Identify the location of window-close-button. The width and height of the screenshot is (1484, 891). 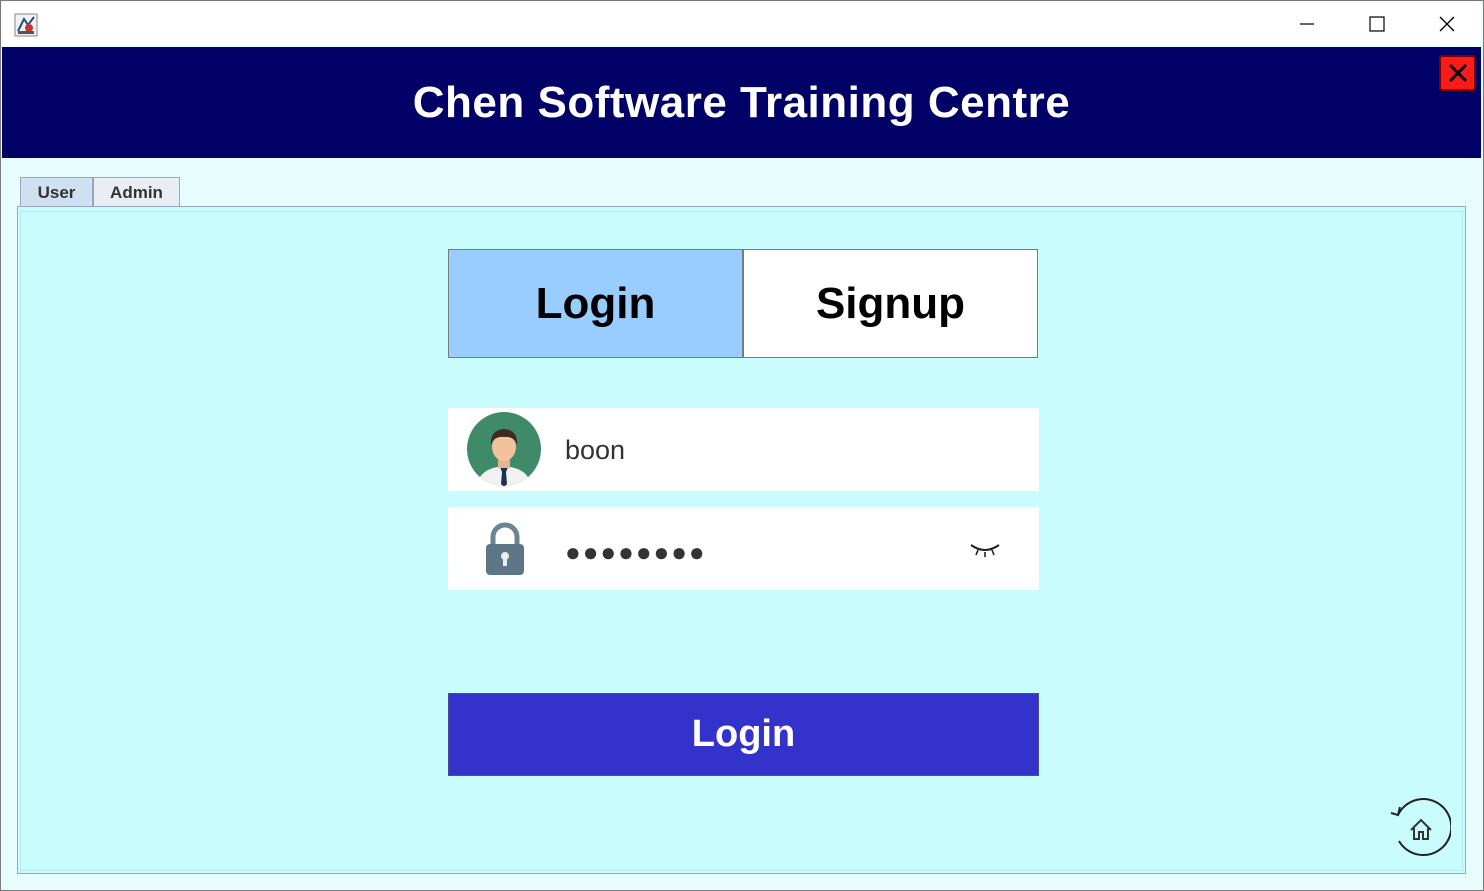
(1447, 24).